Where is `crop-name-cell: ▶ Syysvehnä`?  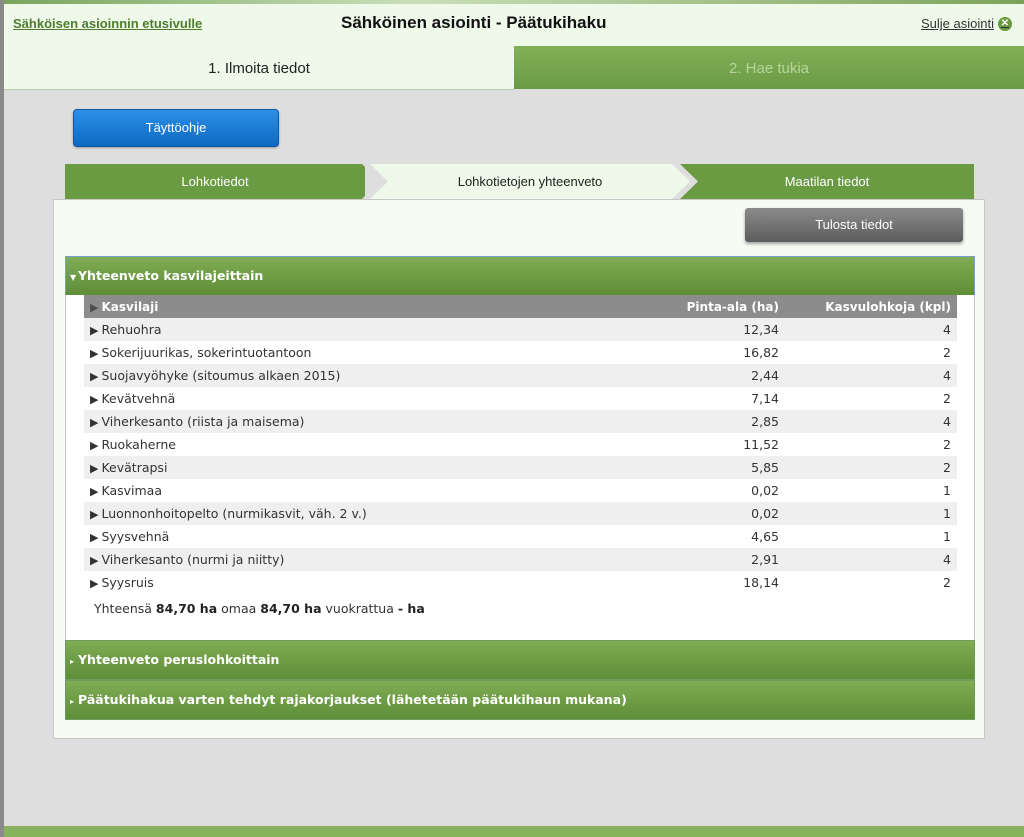
crop-name-cell: ▶ Syysvehnä is located at coordinates (368, 536).